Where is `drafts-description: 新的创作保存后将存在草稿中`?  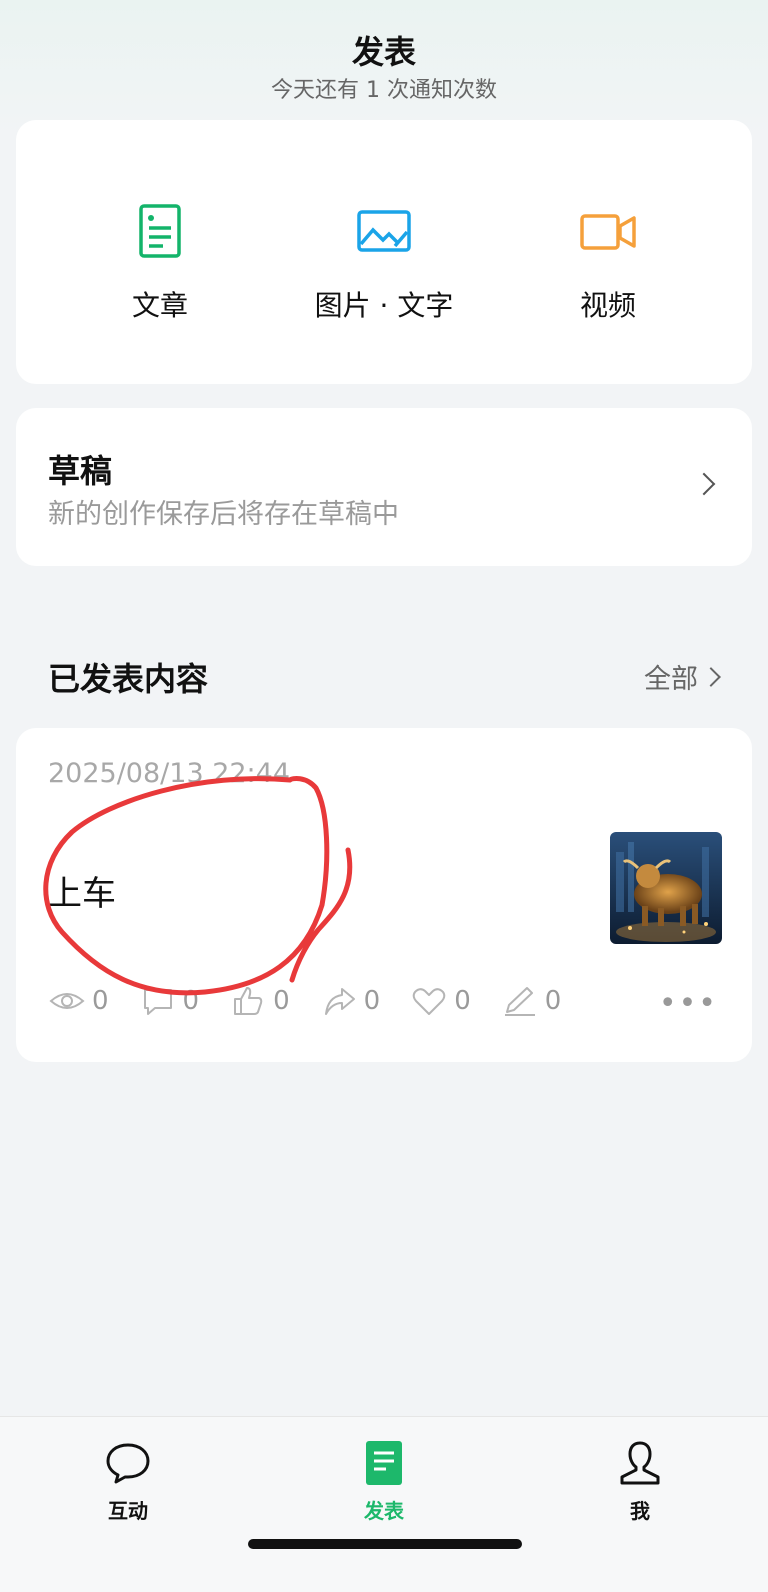
drafts-description: 新的创作保存后将存在草稿中 is located at coordinates (223, 514).